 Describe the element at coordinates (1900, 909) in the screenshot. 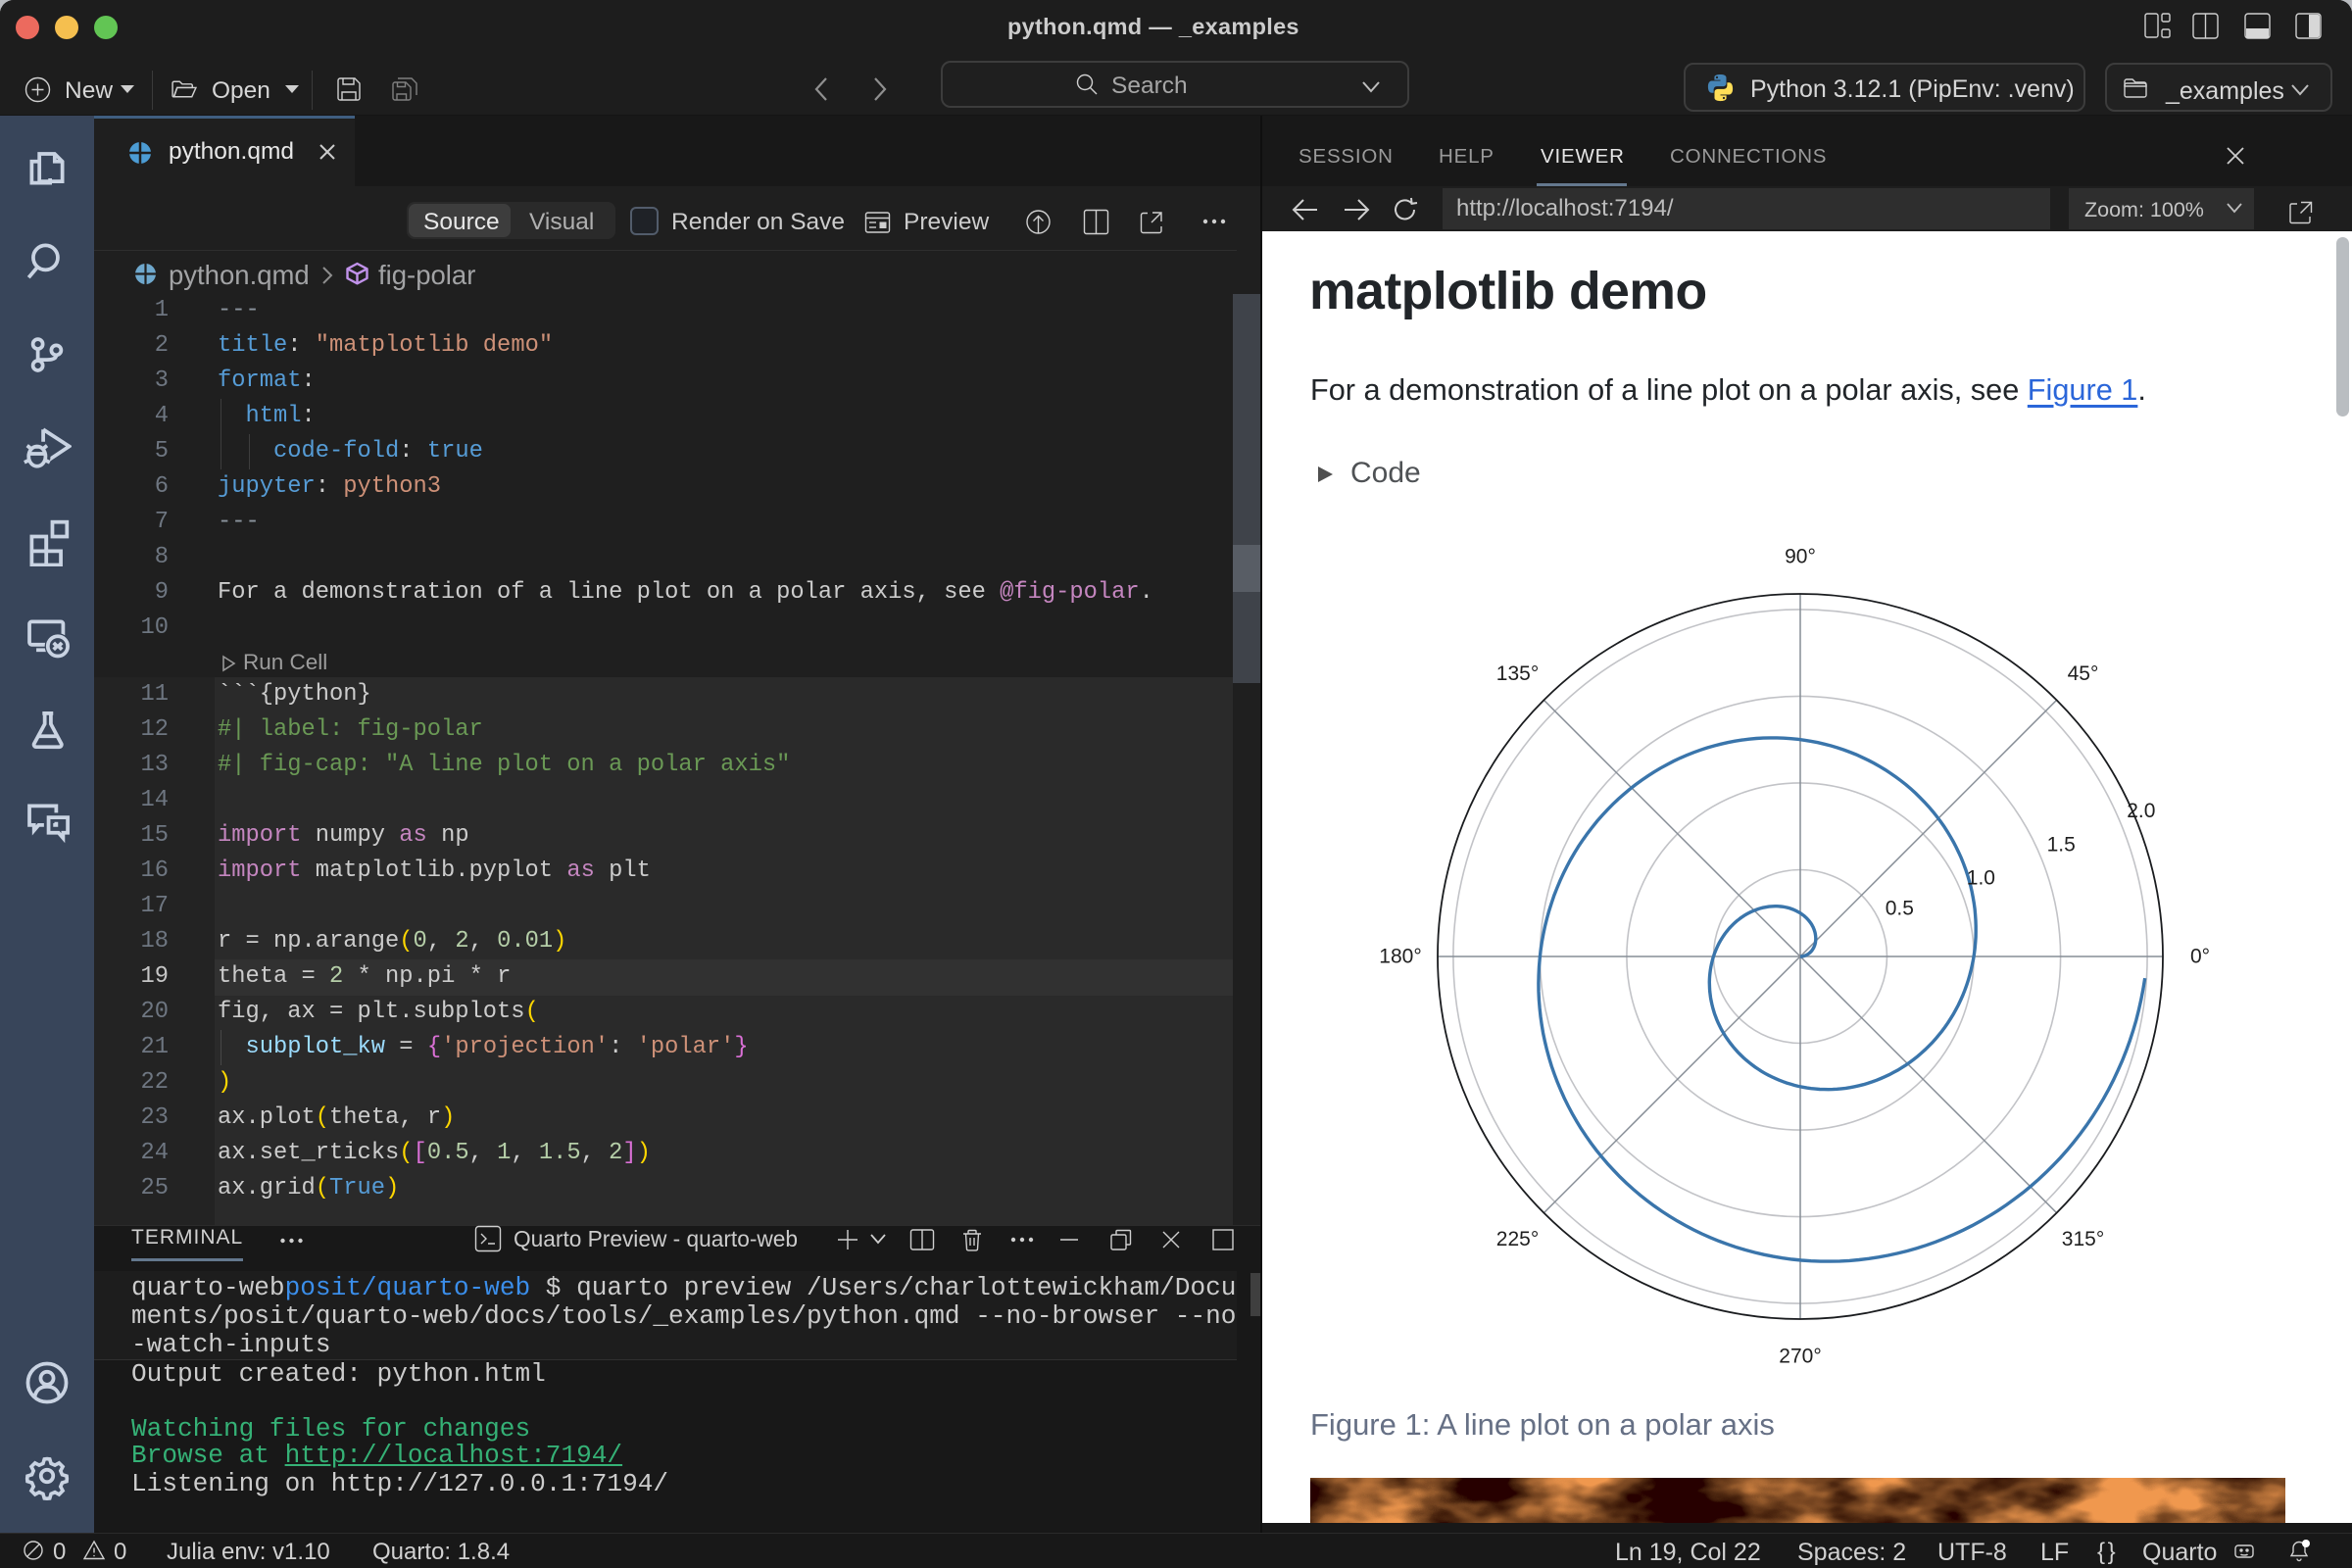

I see `svg-text: 0.5` at that location.